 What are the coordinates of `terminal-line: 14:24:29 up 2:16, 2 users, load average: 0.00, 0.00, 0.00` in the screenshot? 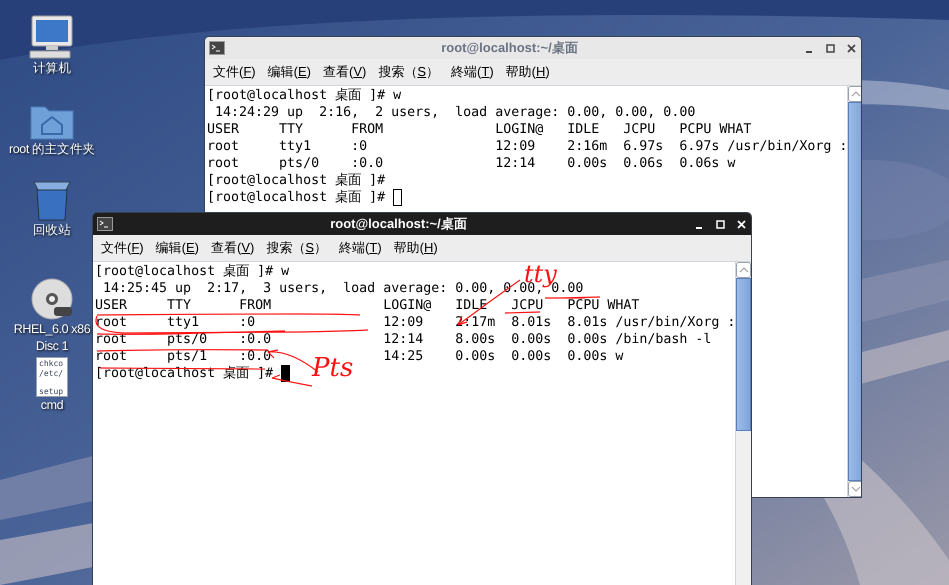 It's located at (455, 112).